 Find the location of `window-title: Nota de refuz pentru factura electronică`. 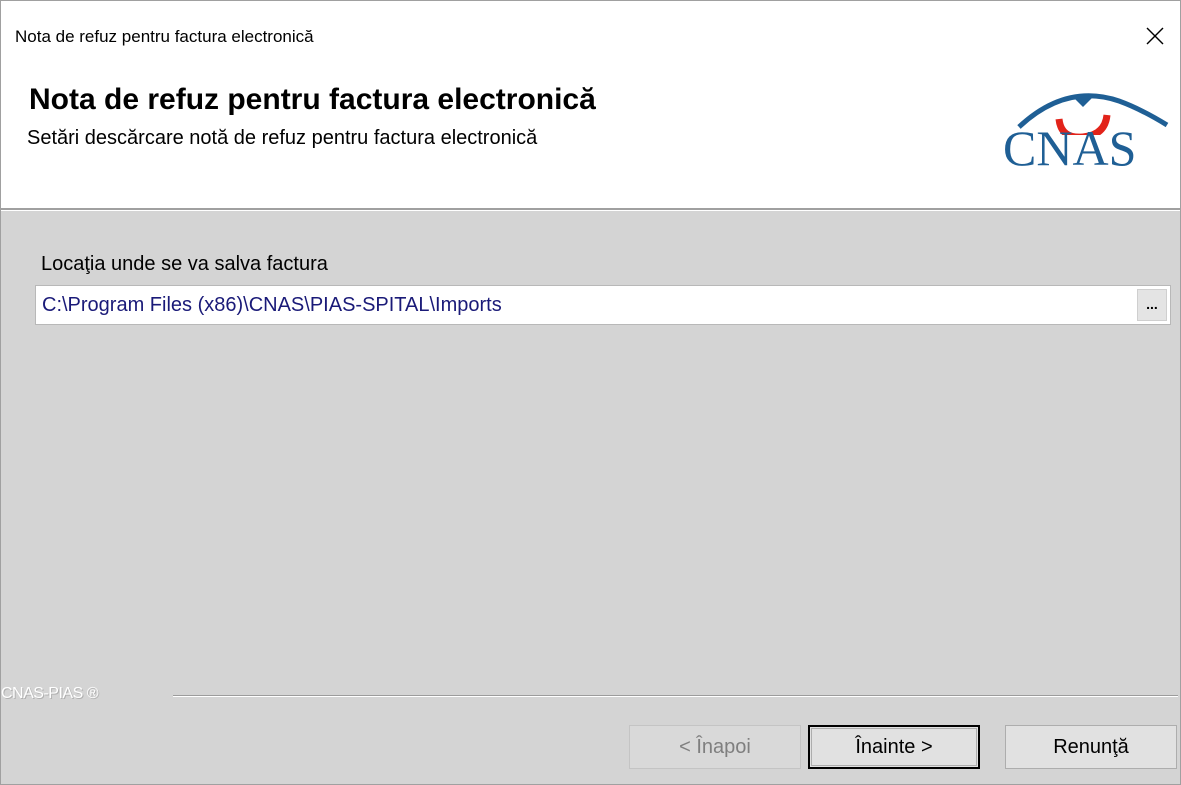

window-title: Nota de refuz pentru factura electronică is located at coordinates (164, 36).